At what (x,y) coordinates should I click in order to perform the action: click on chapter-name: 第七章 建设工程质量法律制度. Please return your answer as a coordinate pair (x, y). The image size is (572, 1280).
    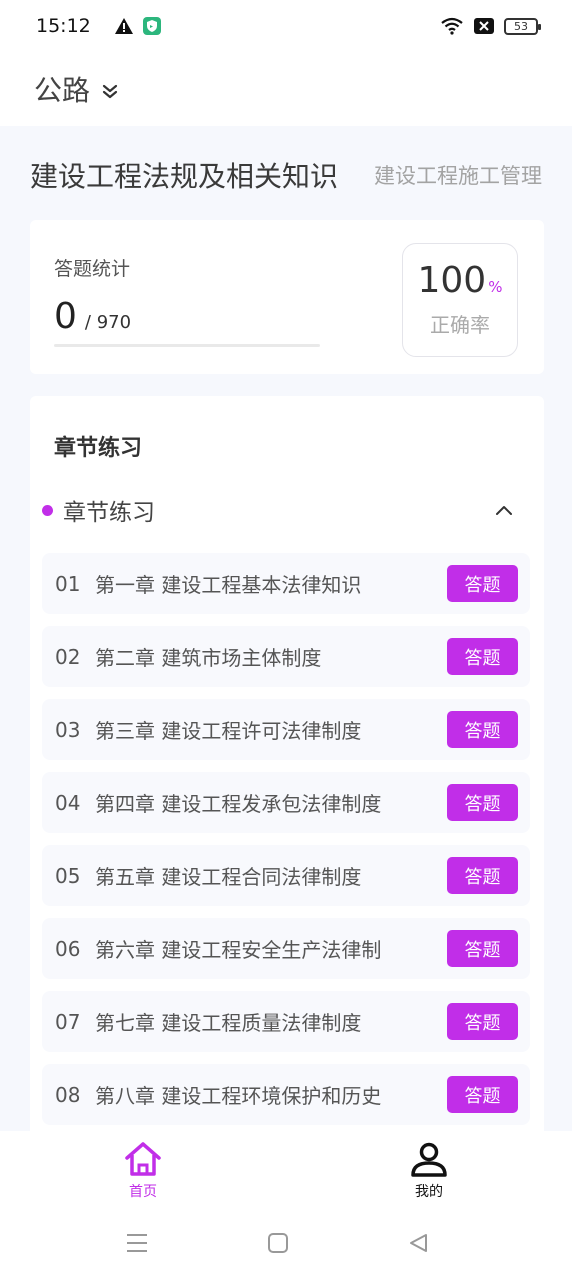
    Looking at the image, I should click on (228, 1023).